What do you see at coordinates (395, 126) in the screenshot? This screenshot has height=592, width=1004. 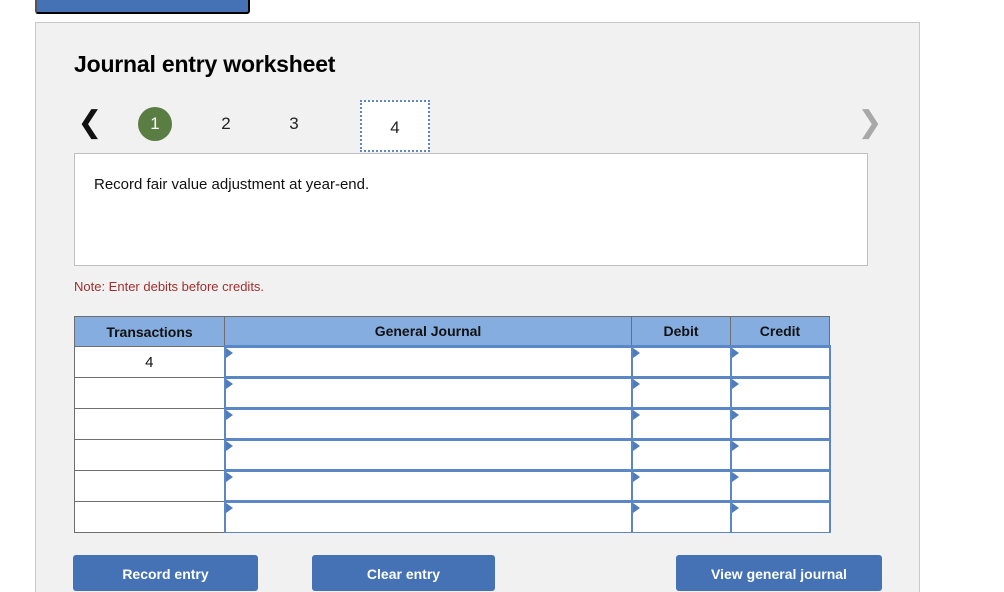 I see `pager-page-4: 4` at bounding box center [395, 126].